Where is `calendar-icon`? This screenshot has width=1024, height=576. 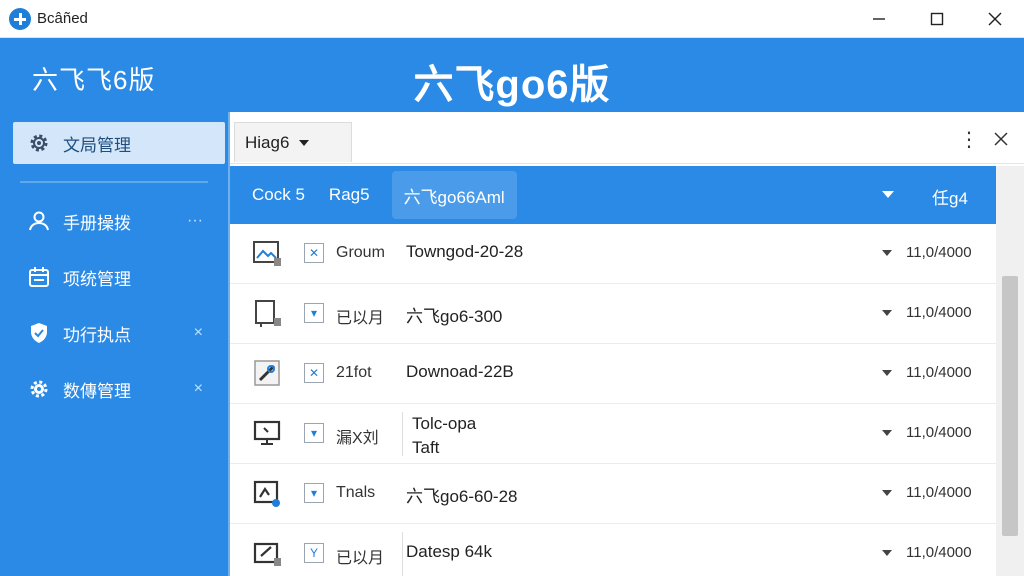 calendar-icon is located at coordinates (39, 277).